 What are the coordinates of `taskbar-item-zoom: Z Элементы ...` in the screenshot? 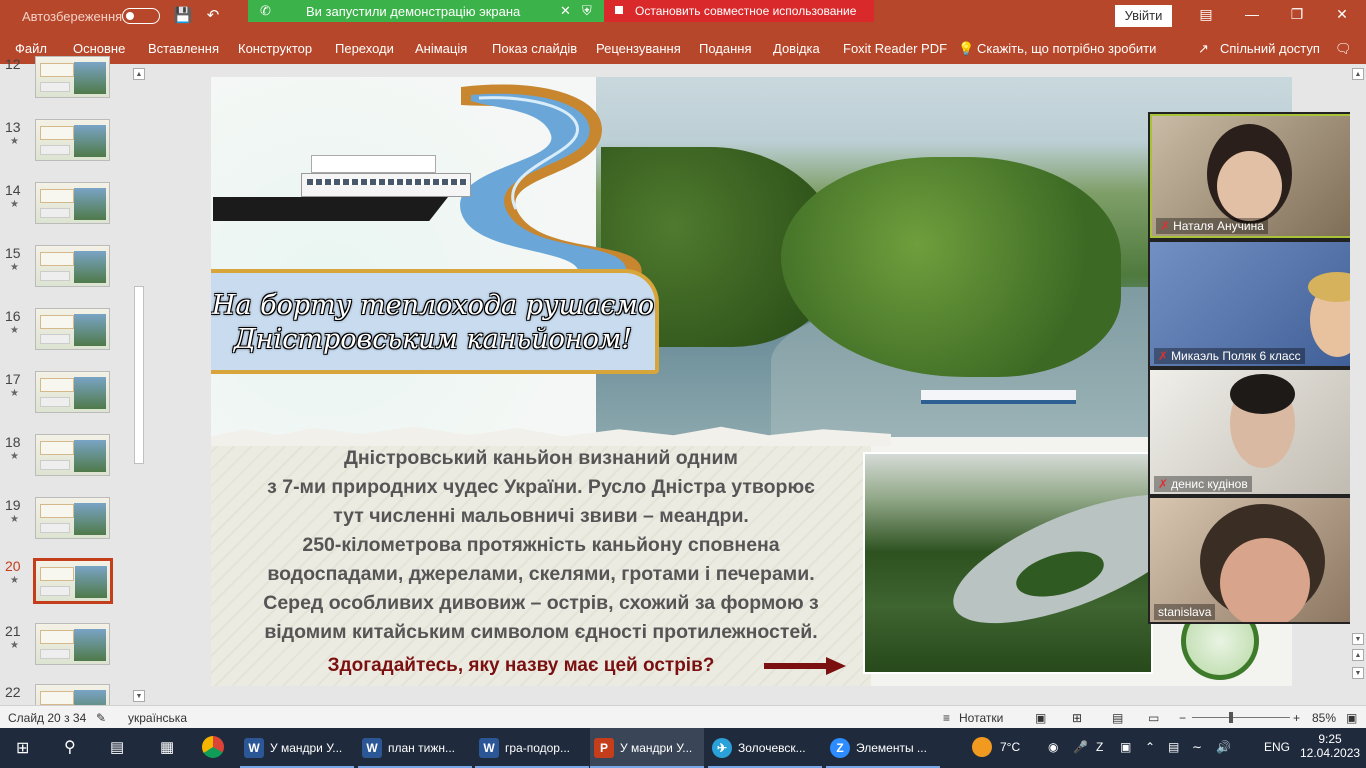 It's located at (883, 748).